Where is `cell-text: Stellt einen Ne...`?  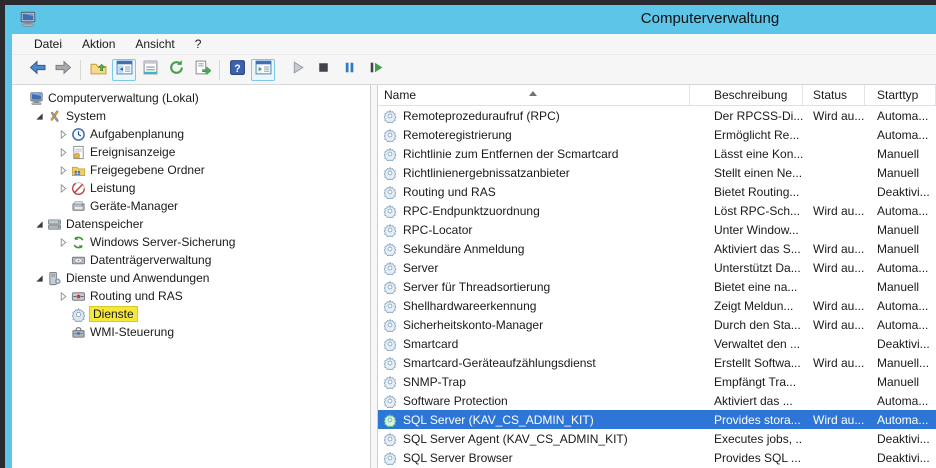
cell-text: Stellt einen Ne... is located at coordinates (758, 172).